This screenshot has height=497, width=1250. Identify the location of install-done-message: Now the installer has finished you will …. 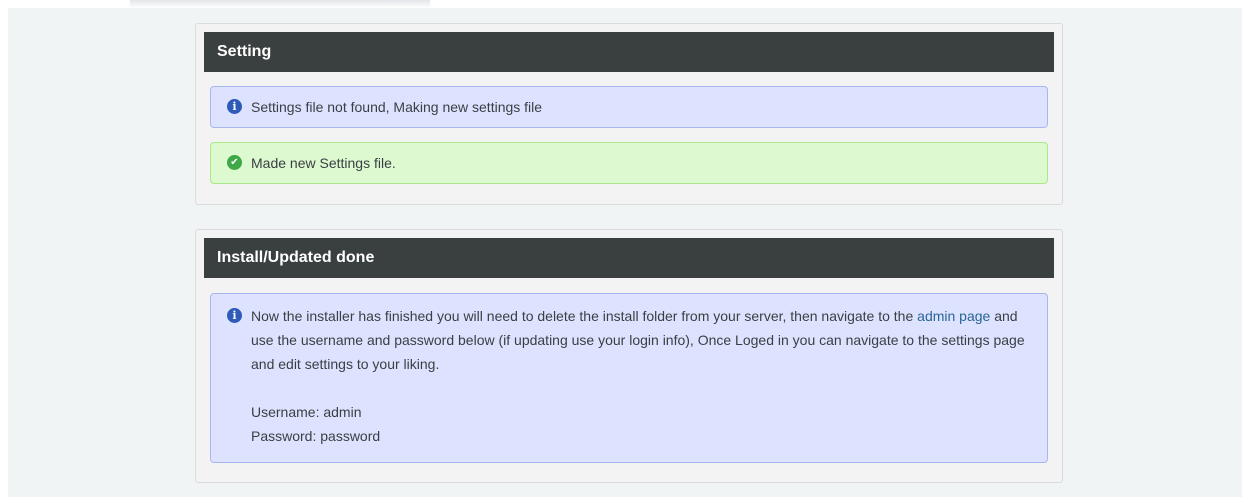
(639, 340).